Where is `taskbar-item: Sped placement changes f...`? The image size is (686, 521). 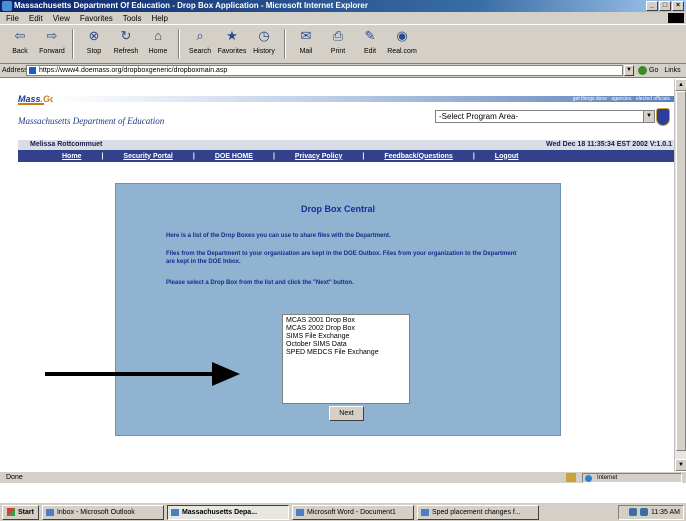
taskbar-item: Sped placement changes f... is located at coordinates (477, 512).